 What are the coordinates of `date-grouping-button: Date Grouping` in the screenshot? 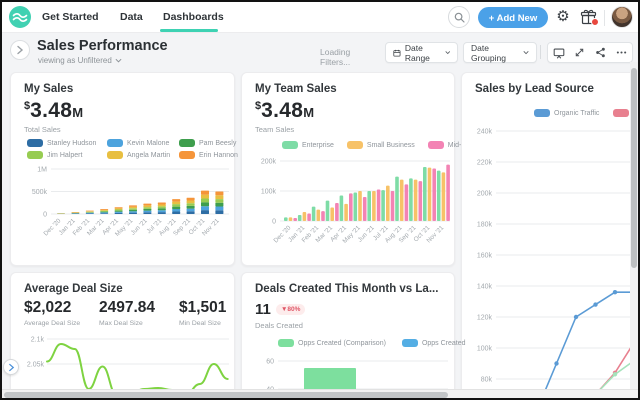 It's located at (500, 52).